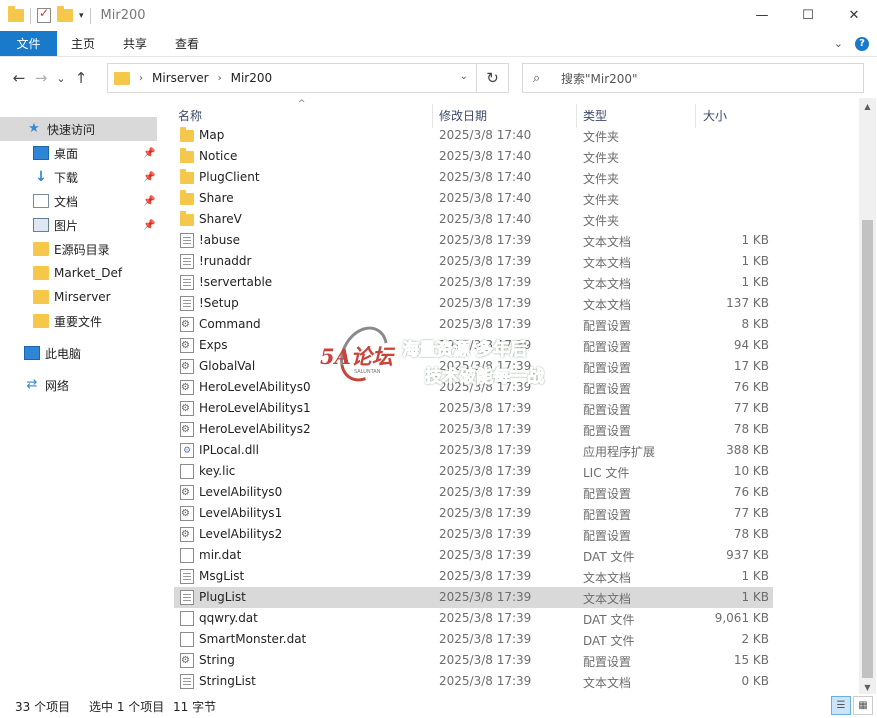  Describe the element at coordinates (81, 16) in the screenshot. I see `customize-toolbar-dropdown-icon: ▾` at that location.